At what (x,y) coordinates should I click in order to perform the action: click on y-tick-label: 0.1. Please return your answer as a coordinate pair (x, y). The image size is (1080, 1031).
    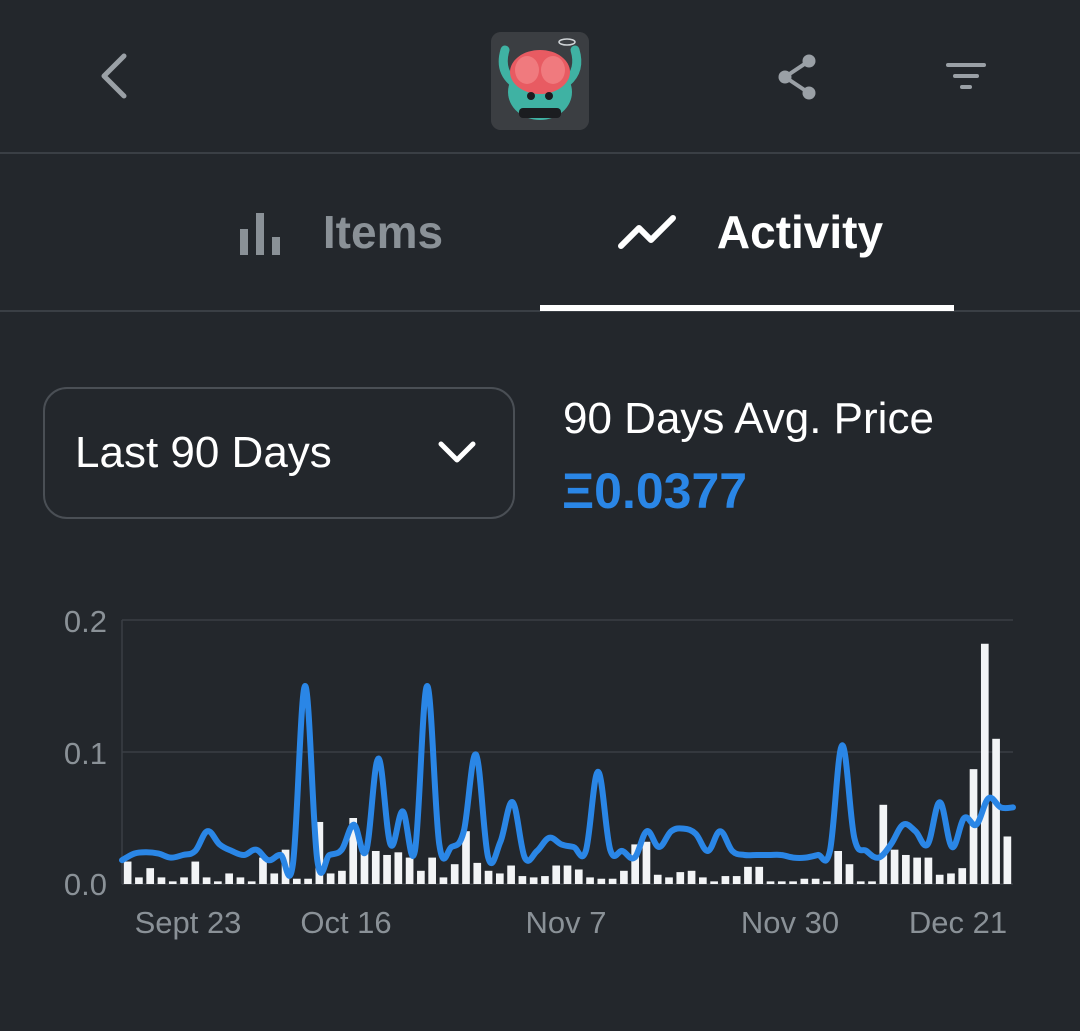
    Looking at the image, I should click on (85, 753).